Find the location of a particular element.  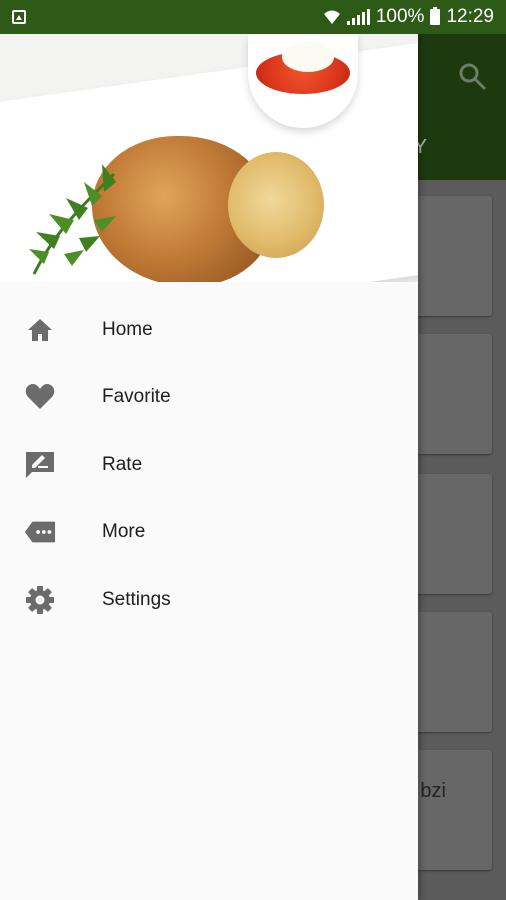

menu-item-rate: Rate is located at coordinates (209, 465).